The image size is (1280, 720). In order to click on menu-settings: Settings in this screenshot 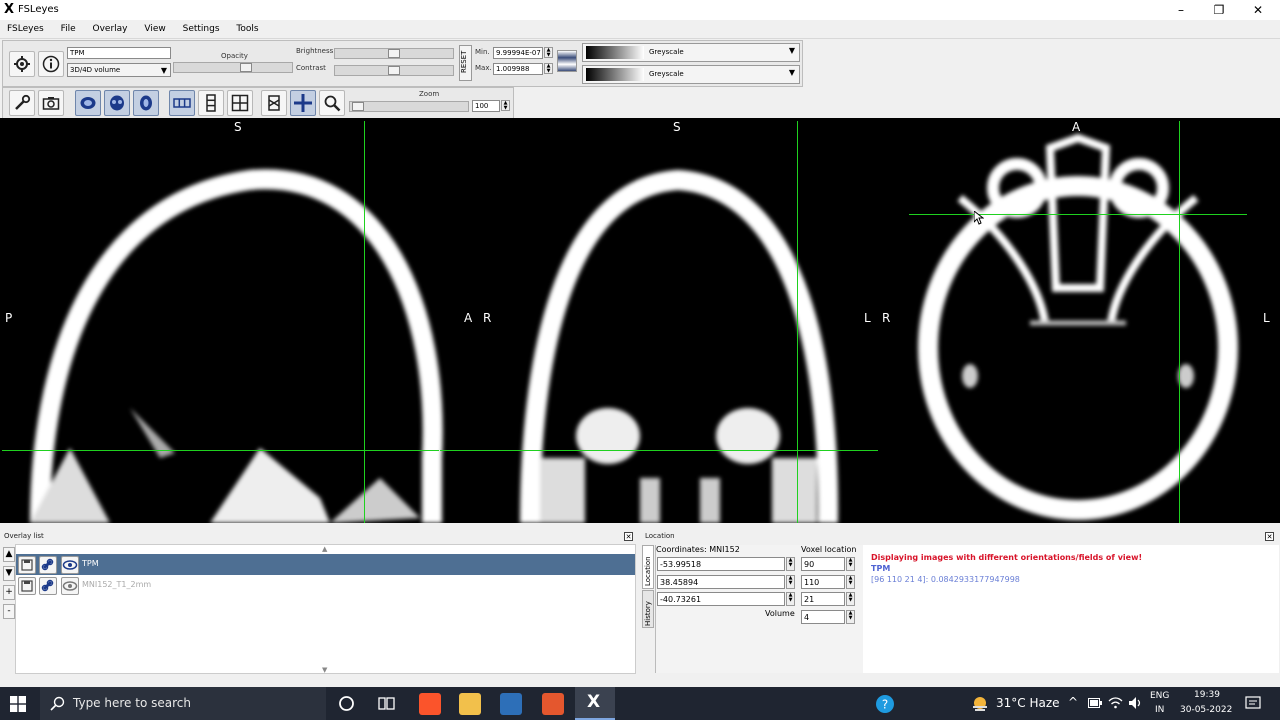, I will do `click(201, 29)`.